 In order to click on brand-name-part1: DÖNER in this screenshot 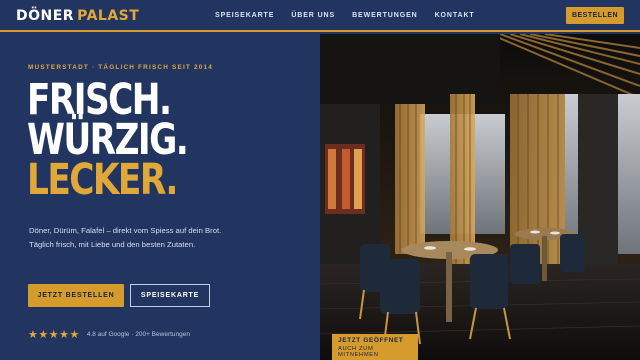, I will do `click(45, 16)`.